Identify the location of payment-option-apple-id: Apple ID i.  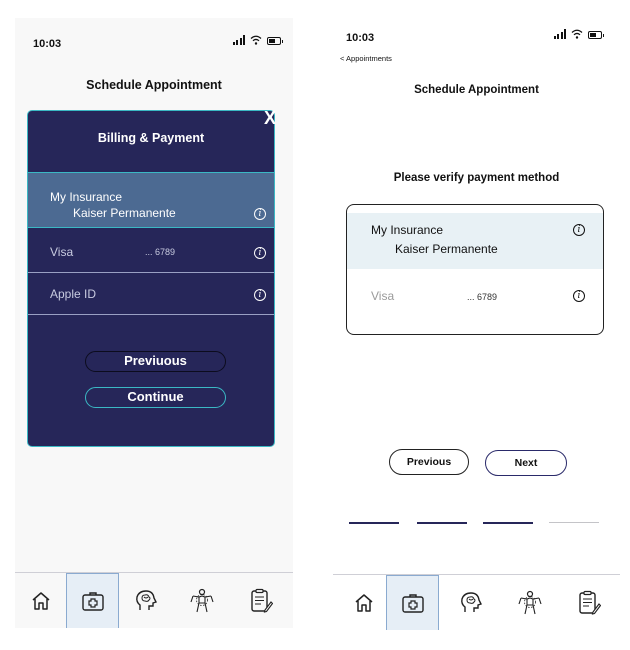
(151, 296).